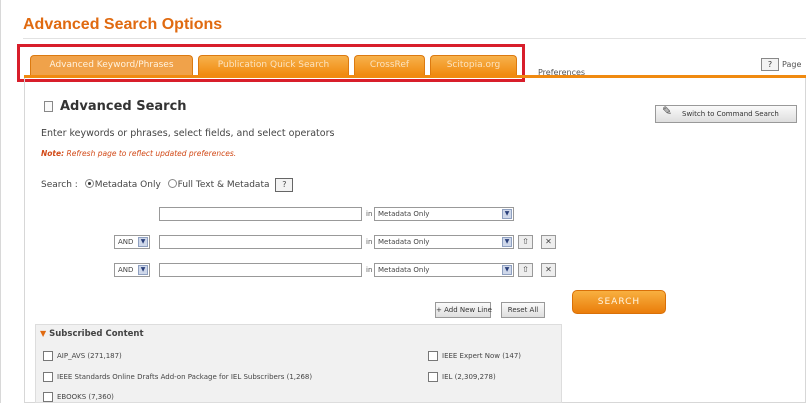 The image size is (806, 403). Describe the element at coordinates (469, 377) in the screenshot. I see `checkbox-label: IEL (2,309,278)` at that location.